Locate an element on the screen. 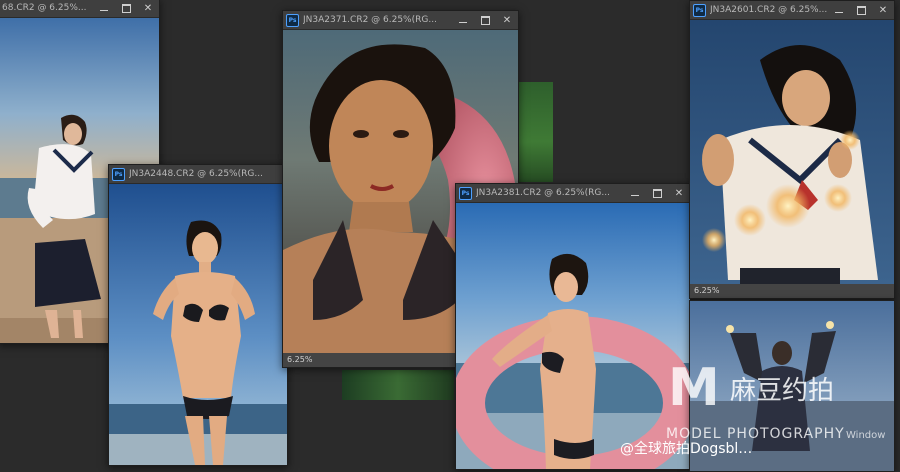 The height and width of the screenshot is (472, 900). beach-photo-bikini is located at coordinates (198, 324).